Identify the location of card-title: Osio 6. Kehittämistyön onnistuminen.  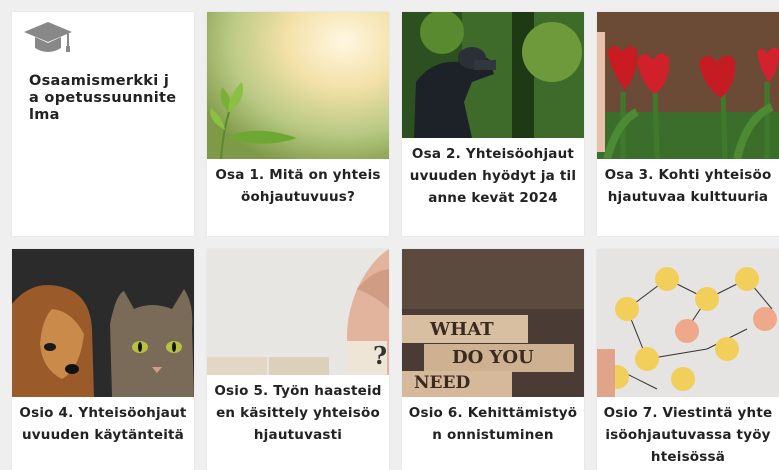
(493, 424).